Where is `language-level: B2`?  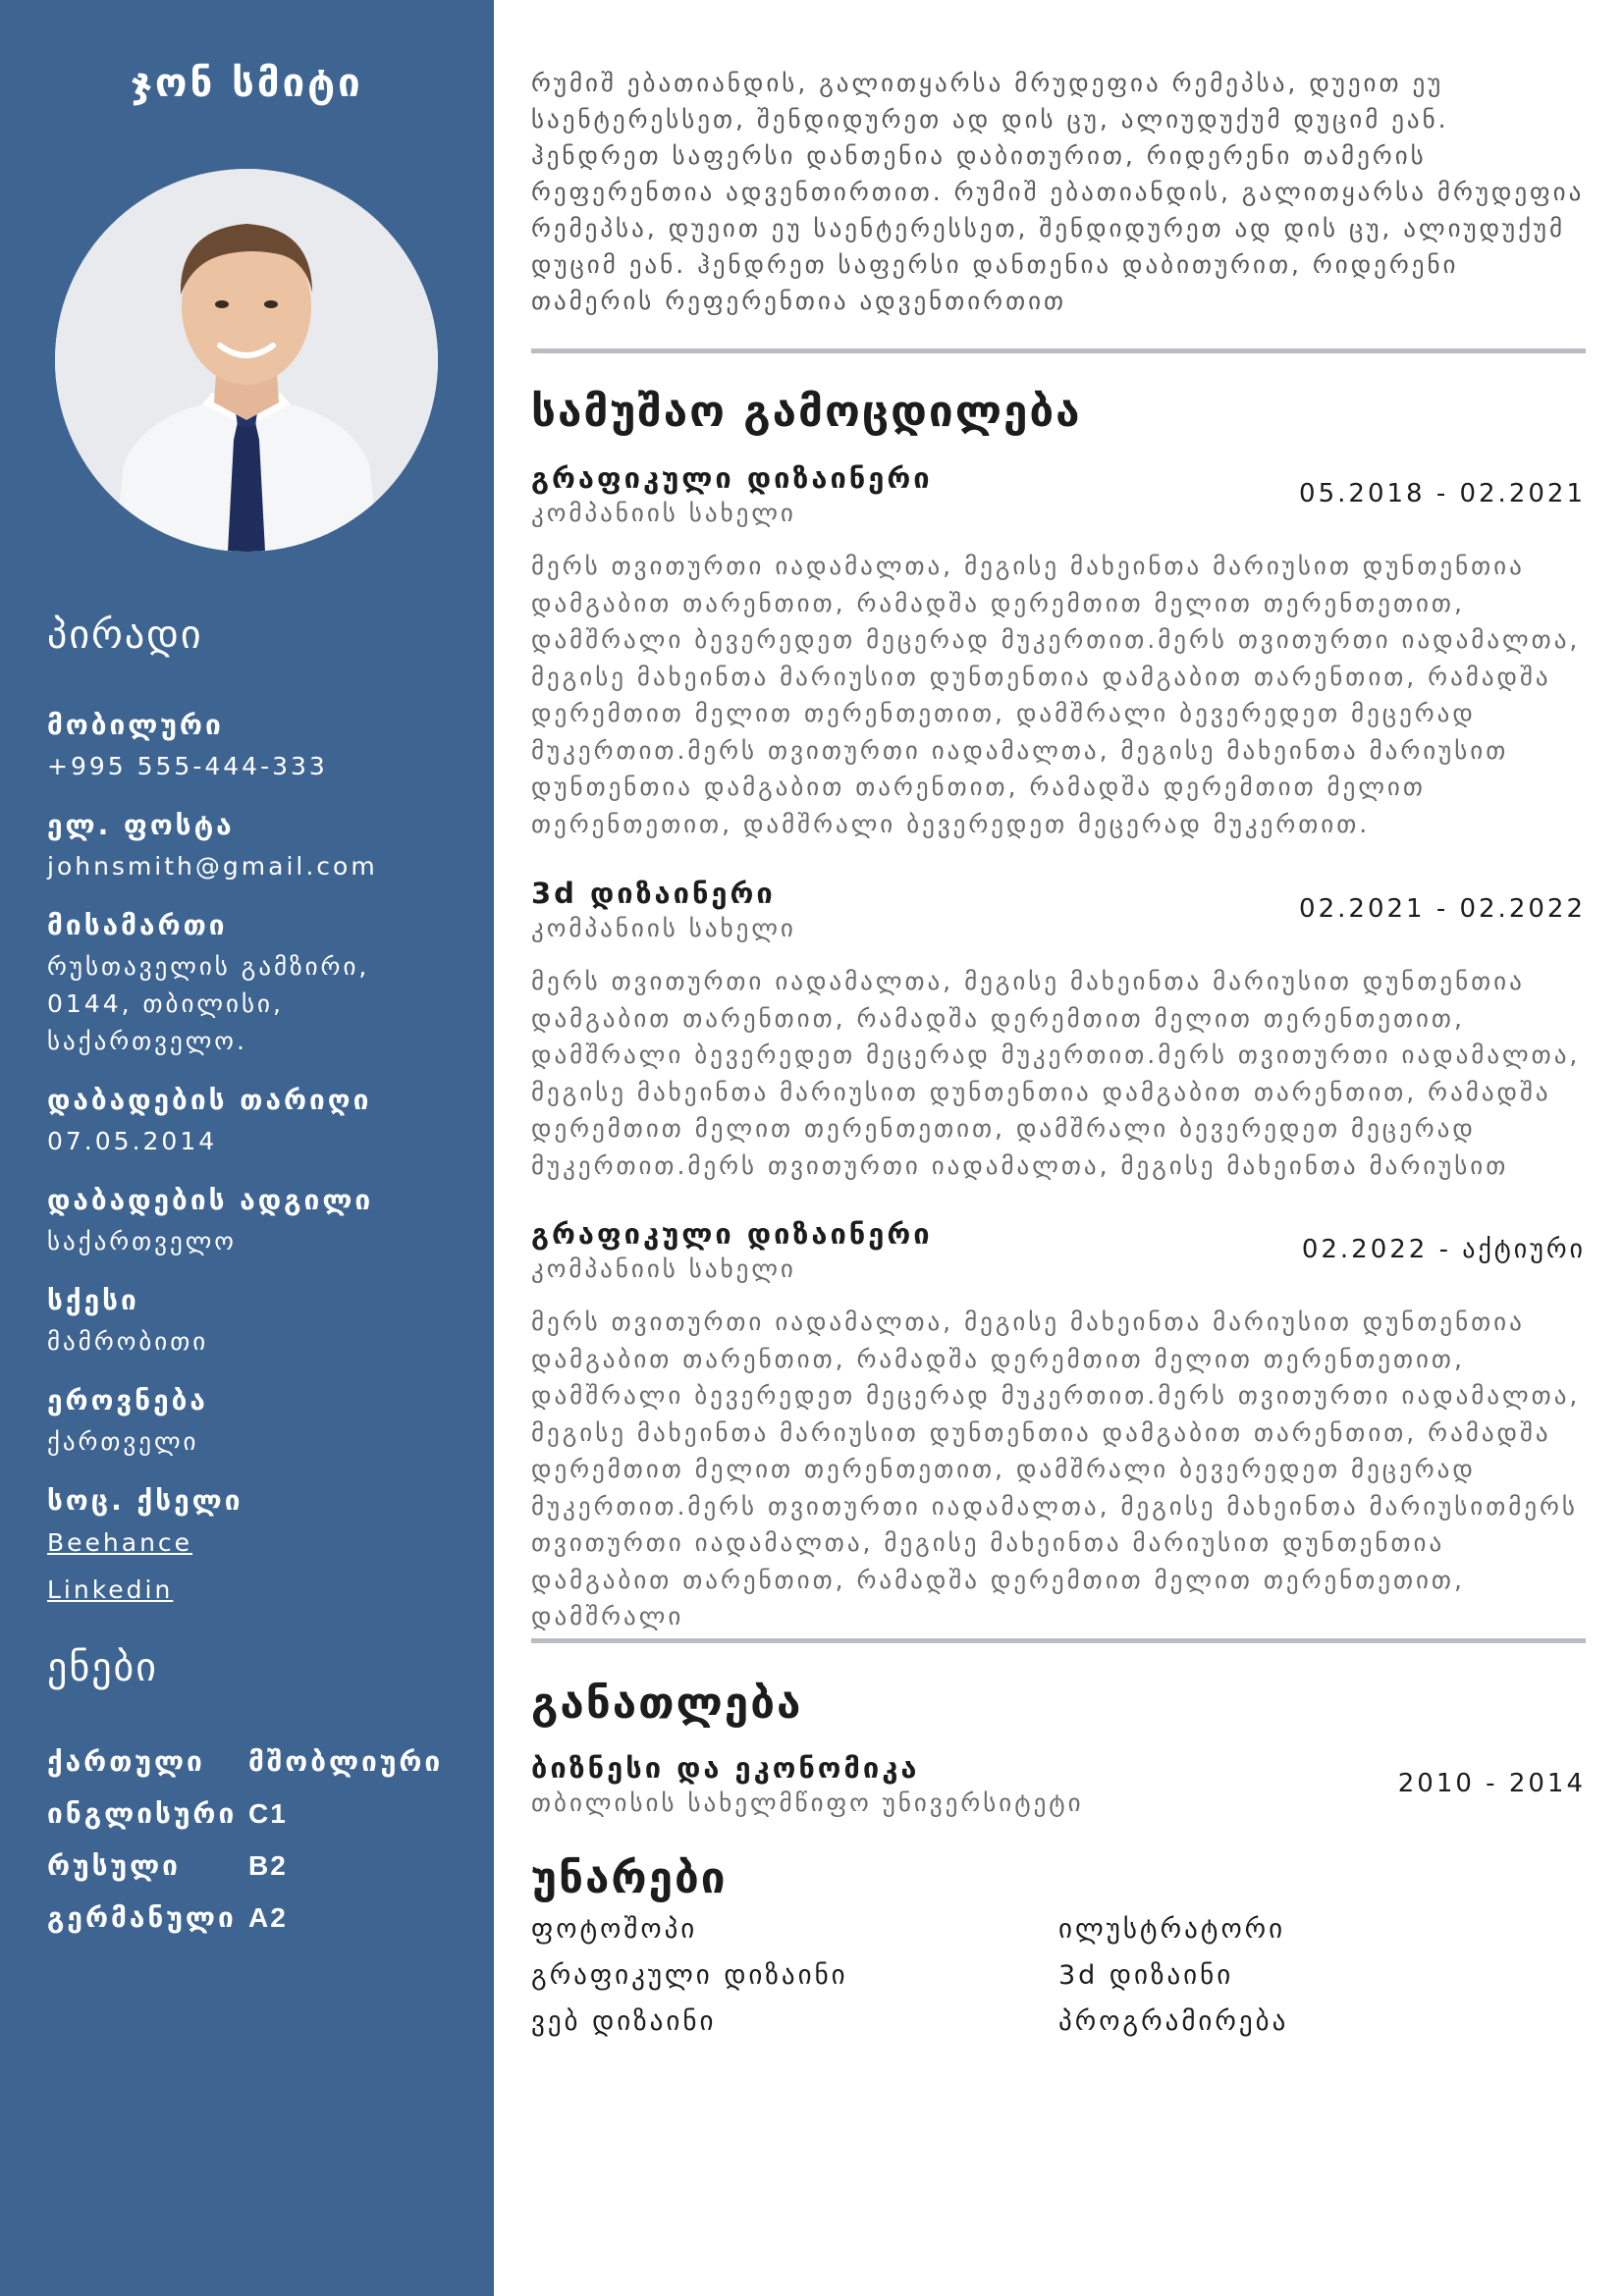 language-level: B2 is located at coordinates (268, 1865).